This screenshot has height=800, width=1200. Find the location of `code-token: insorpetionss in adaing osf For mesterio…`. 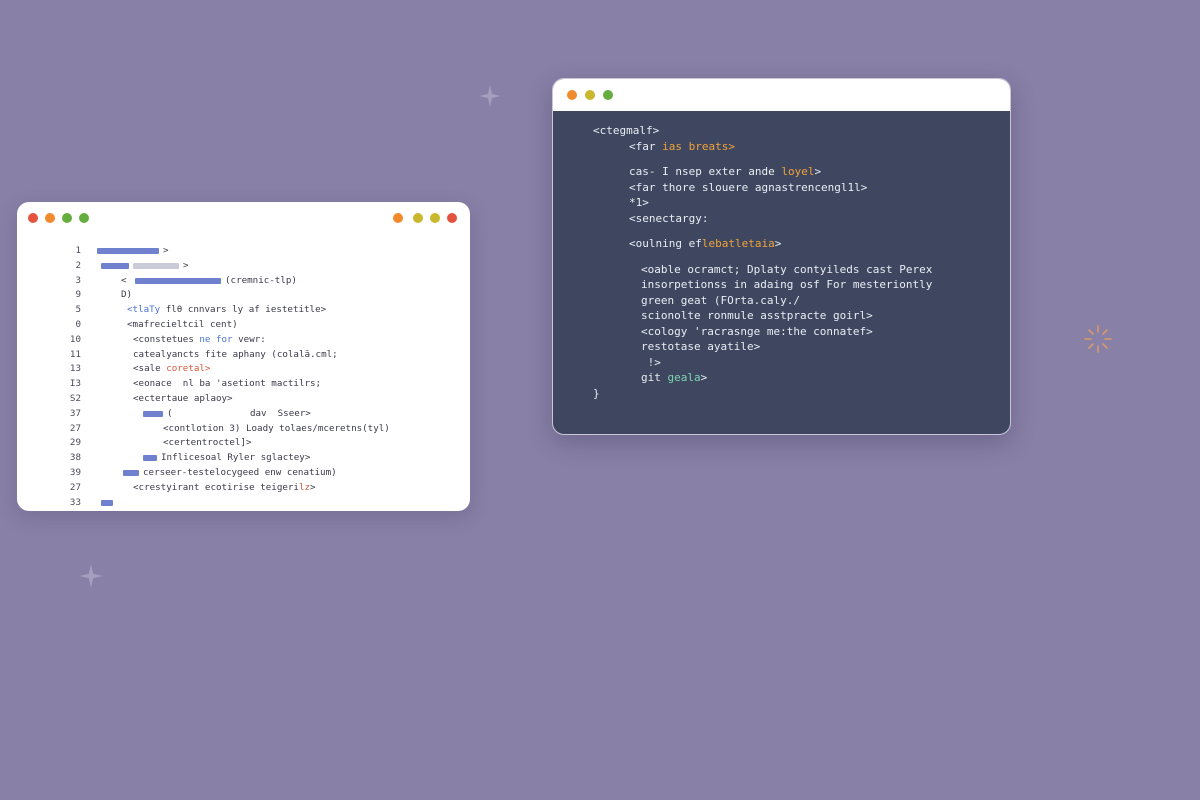

code-token: insorpetionss in adaing osf For mesterio… is located at coordinates (787, 284).